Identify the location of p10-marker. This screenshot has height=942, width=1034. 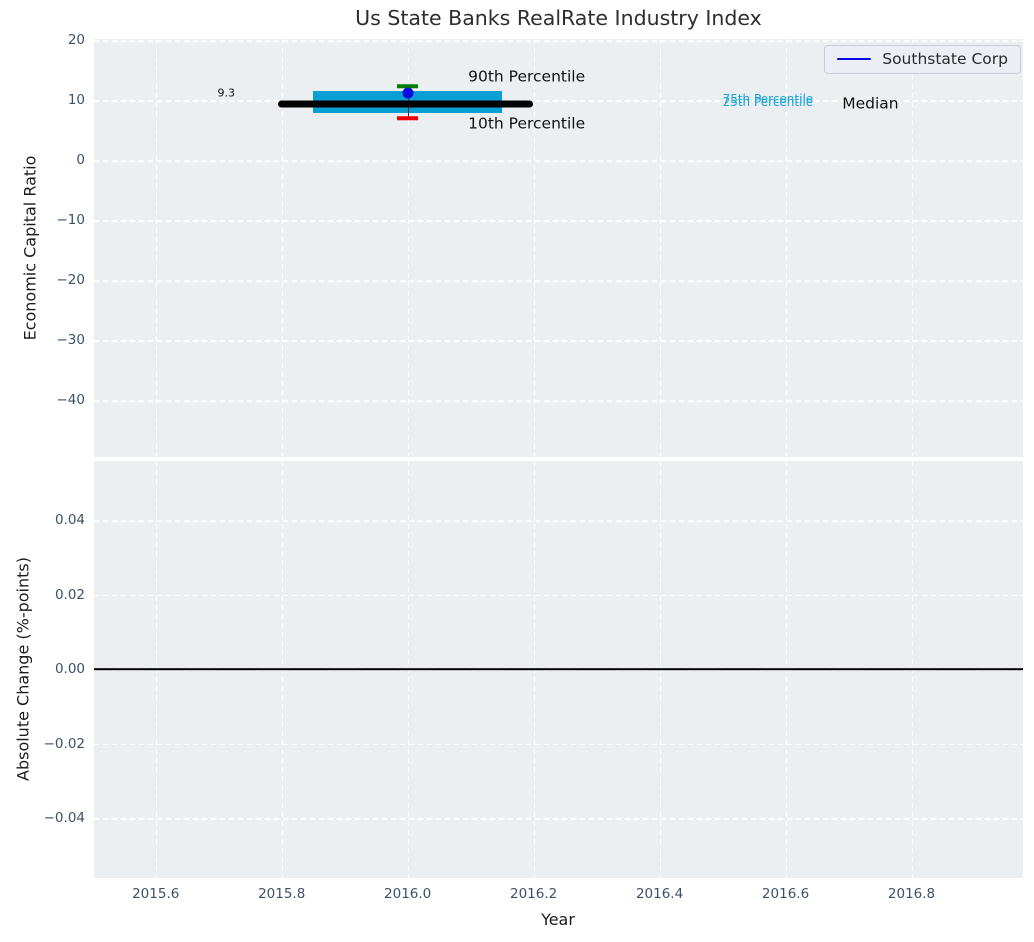
(407, 118).